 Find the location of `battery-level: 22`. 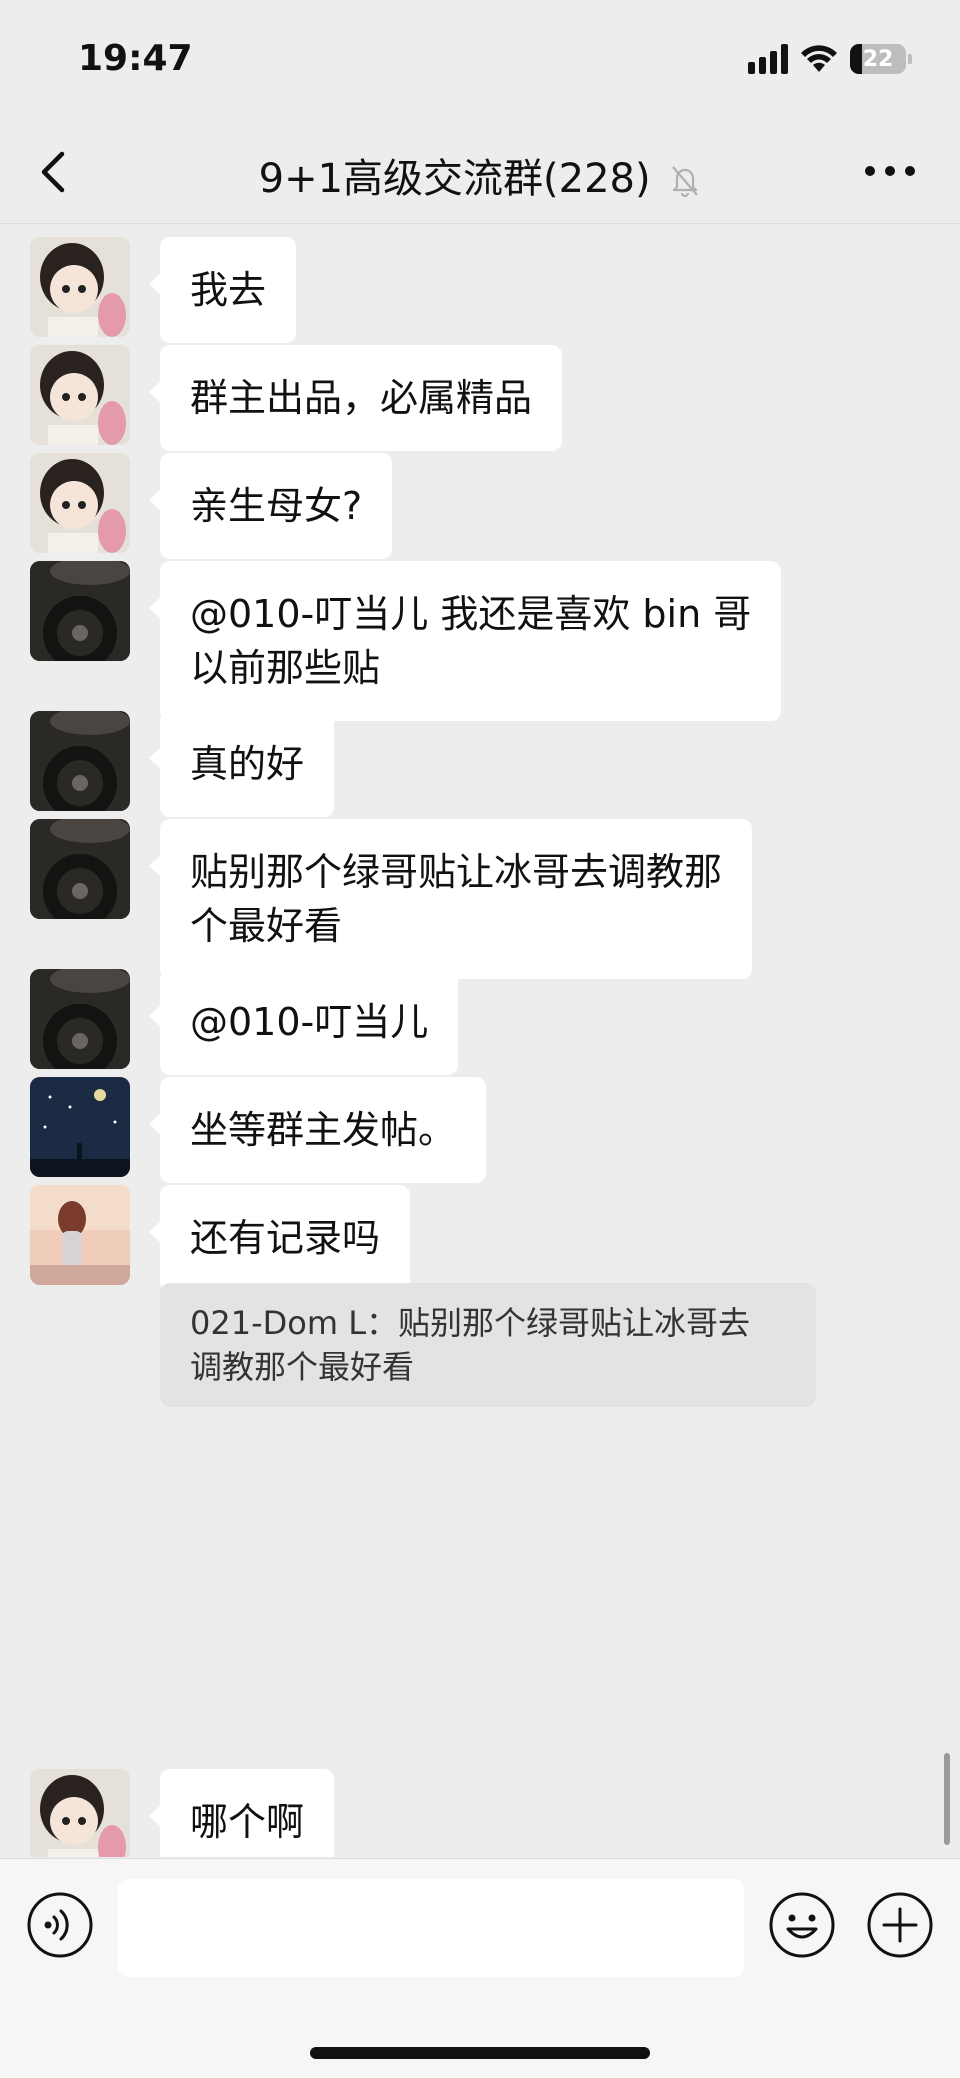

battery-level: 22 is located at coordinates (878, 59).